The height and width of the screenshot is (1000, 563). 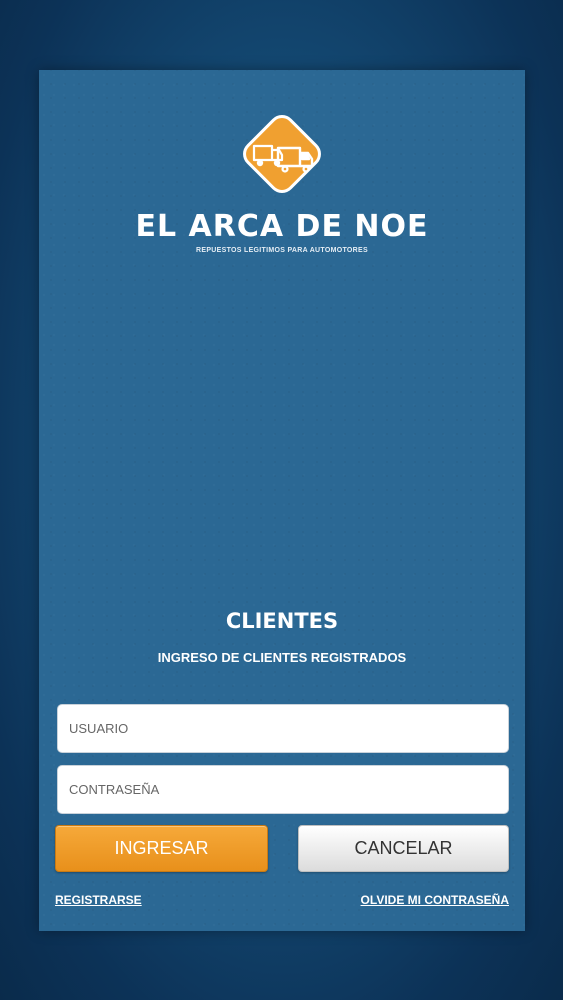 What do you see at coordinates (282, 657) in the screenshot?
I see `page-subtitle: INGRESO DE CLIENTES REGISTRADOS` at bounding box center [282, 657].